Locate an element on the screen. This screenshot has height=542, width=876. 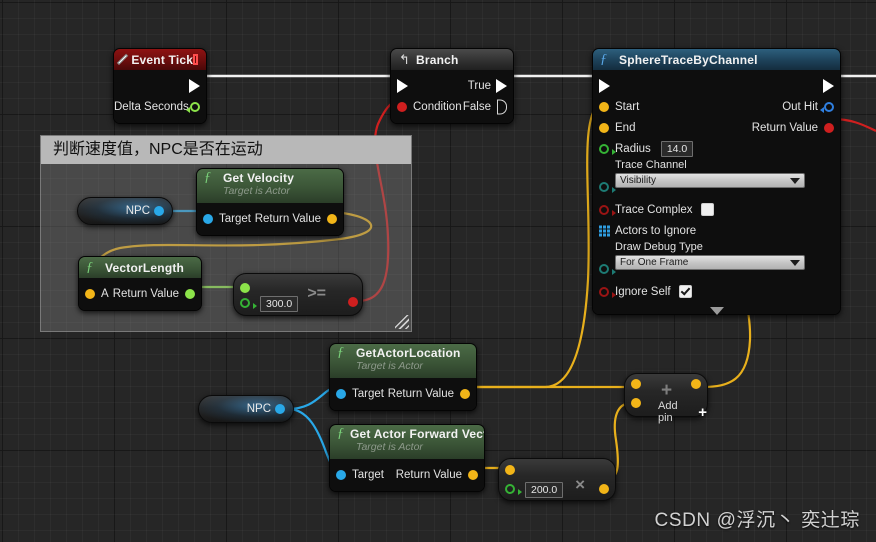
branch-true-pin is located at coordinates (501, 85).